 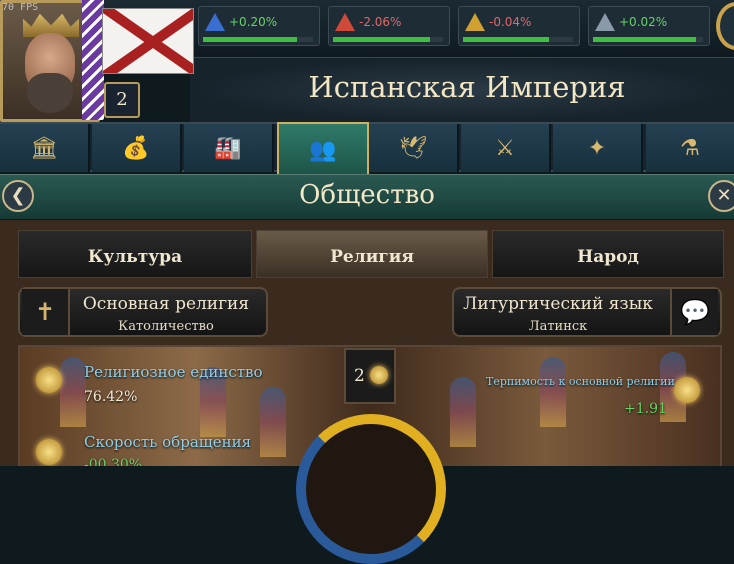 I want to click on stat-widget-2: -2.06%, so click(x=389, y=26).